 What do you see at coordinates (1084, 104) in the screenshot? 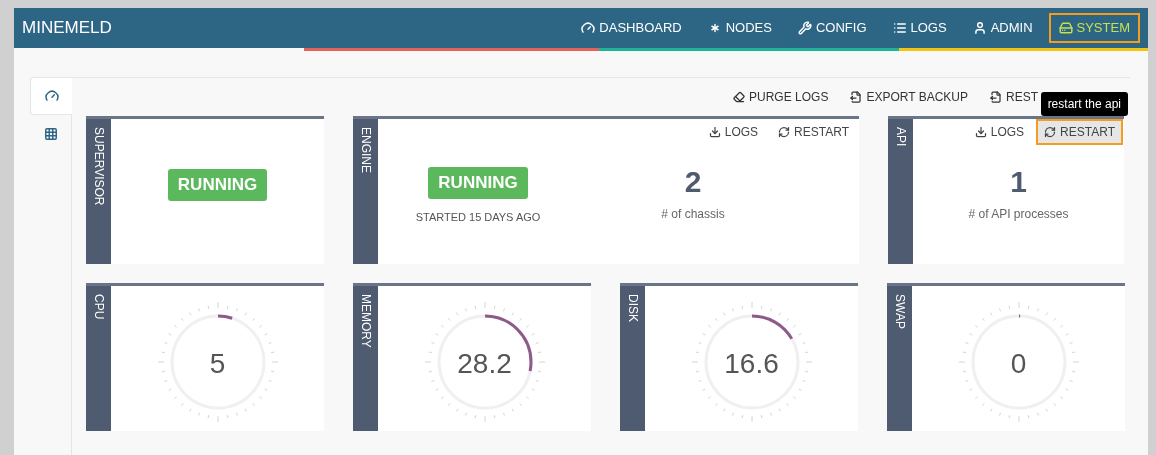
I see `tooltip: restart the api` at bounding box center [1084, 104].